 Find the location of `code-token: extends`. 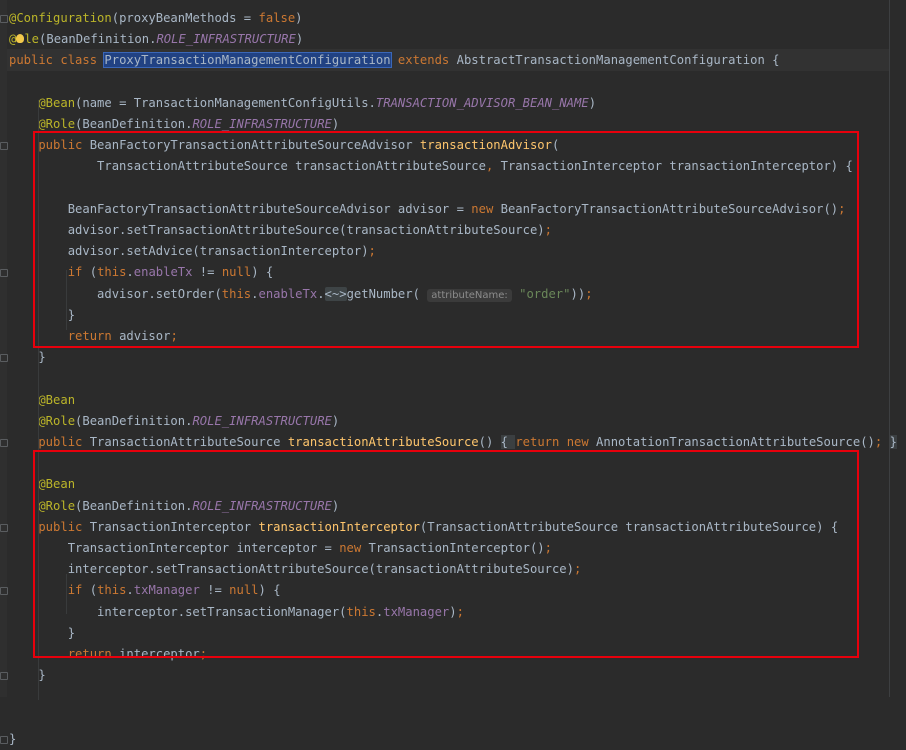

code-token: extends is located at coordinates (423, 60).